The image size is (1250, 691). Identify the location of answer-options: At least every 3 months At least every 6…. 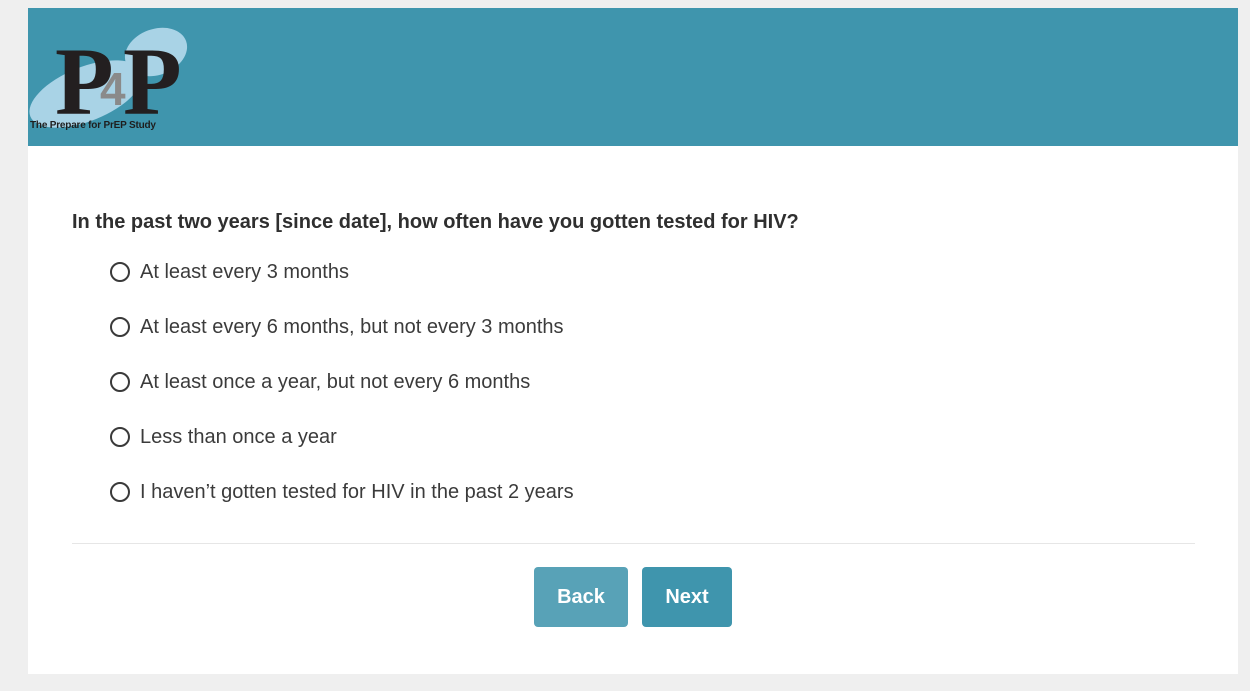
(342, 397).